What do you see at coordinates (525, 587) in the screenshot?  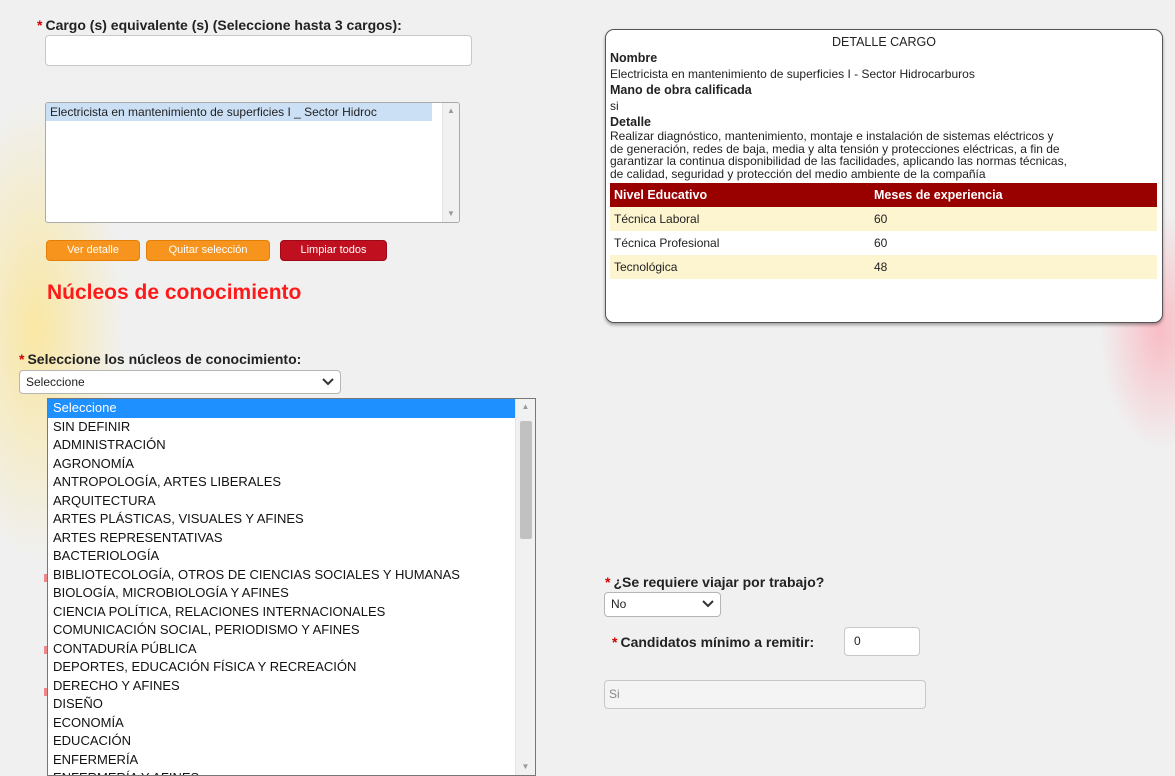 I see `dropdown-scrollbar: ▲ ▼` at bounding box center [525, 587].